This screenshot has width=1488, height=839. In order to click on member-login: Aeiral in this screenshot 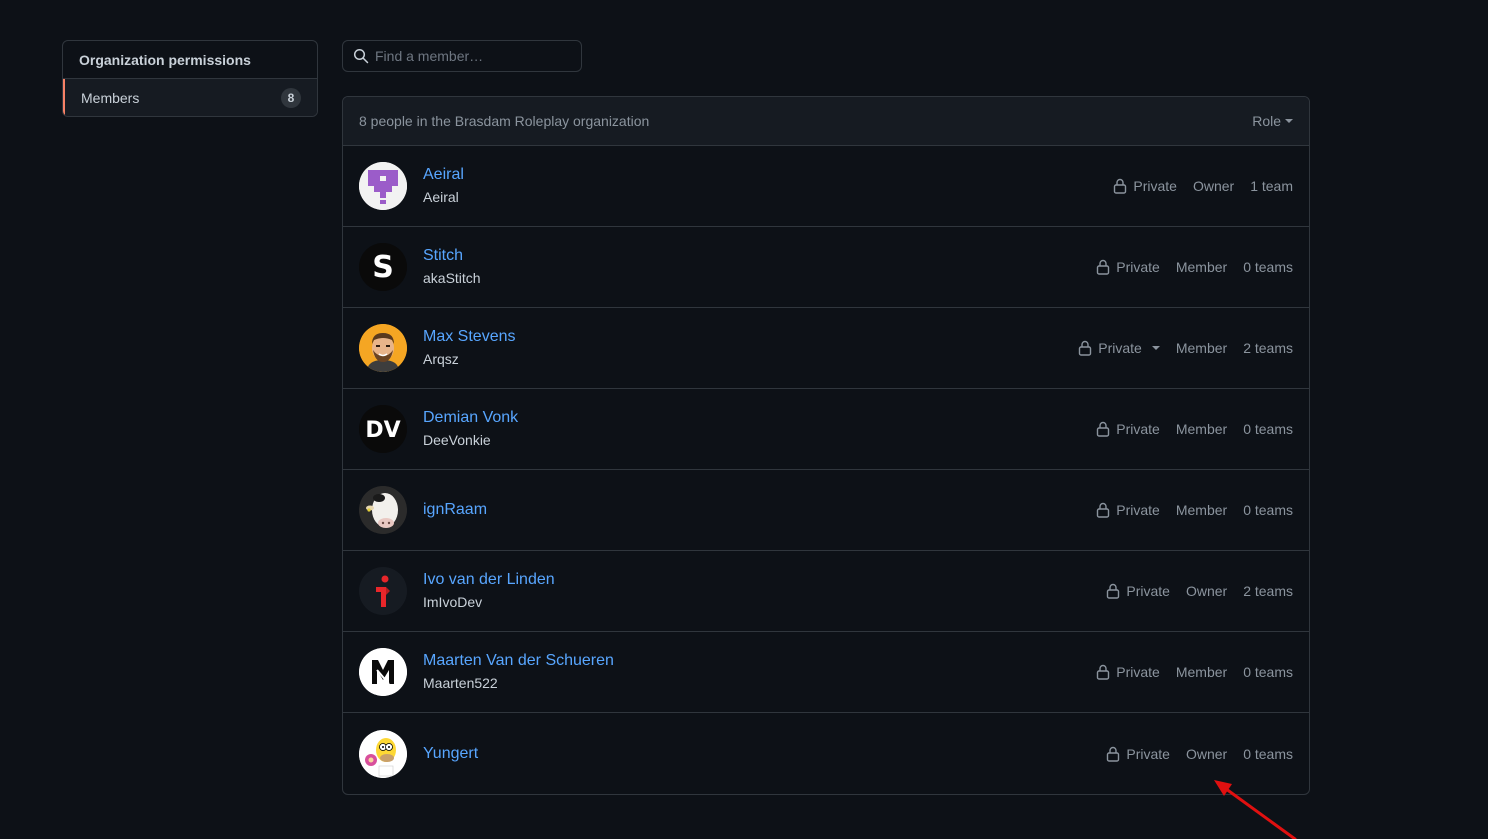, I will do `click(441, 197)`.